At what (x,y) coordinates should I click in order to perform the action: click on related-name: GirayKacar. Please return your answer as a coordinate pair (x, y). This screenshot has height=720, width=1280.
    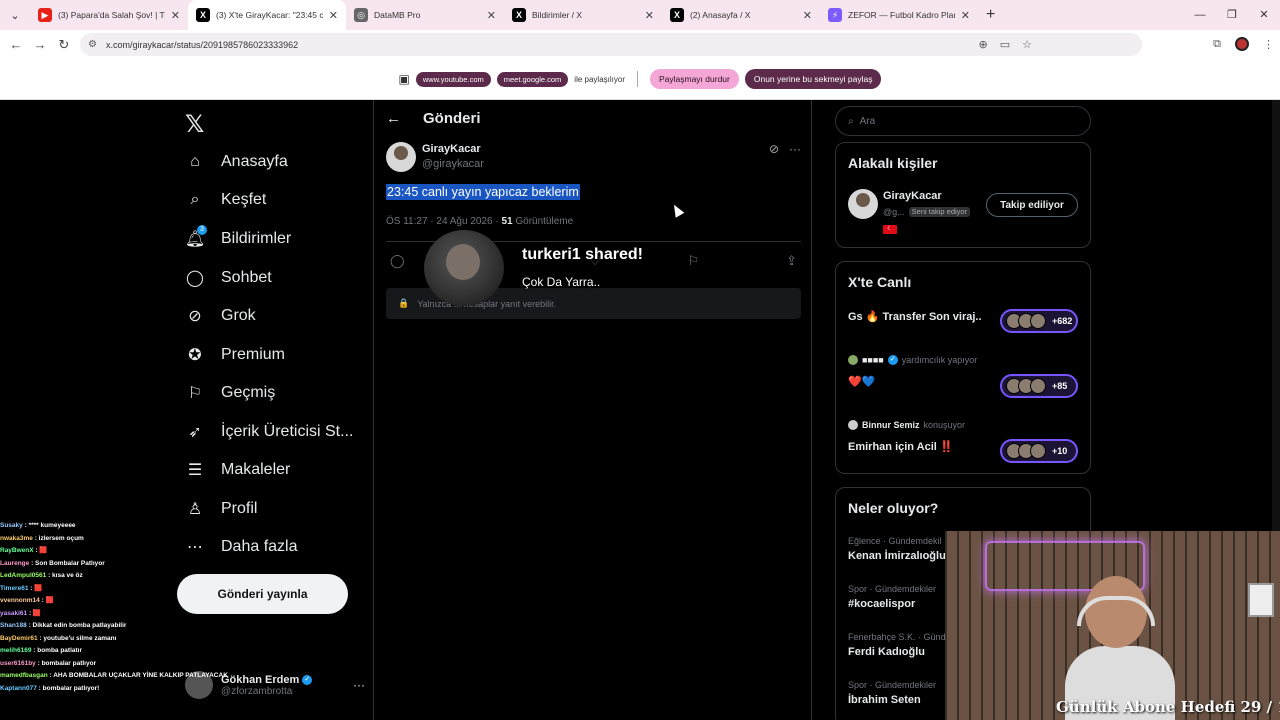
    Looking at the image, I should click on (912, 196).